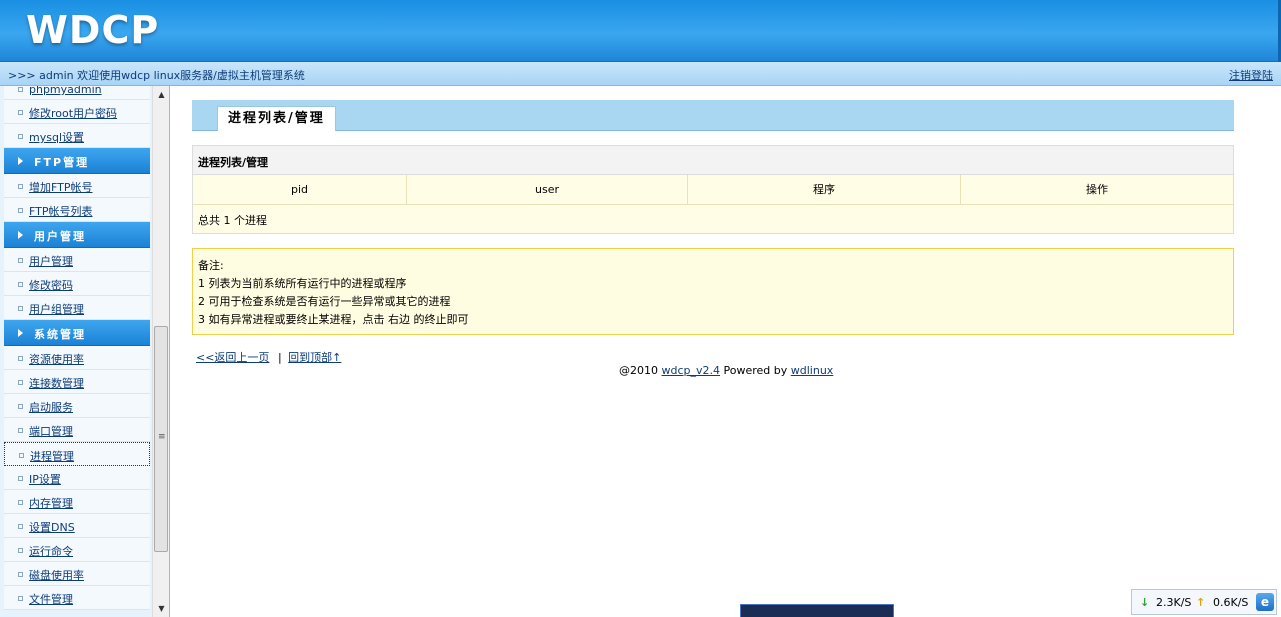  Describe the element at coordinates (302, 283) in the screenshot. I see `note-line: 1 列表为当前系统所有运行中的进程或程序` at that location.